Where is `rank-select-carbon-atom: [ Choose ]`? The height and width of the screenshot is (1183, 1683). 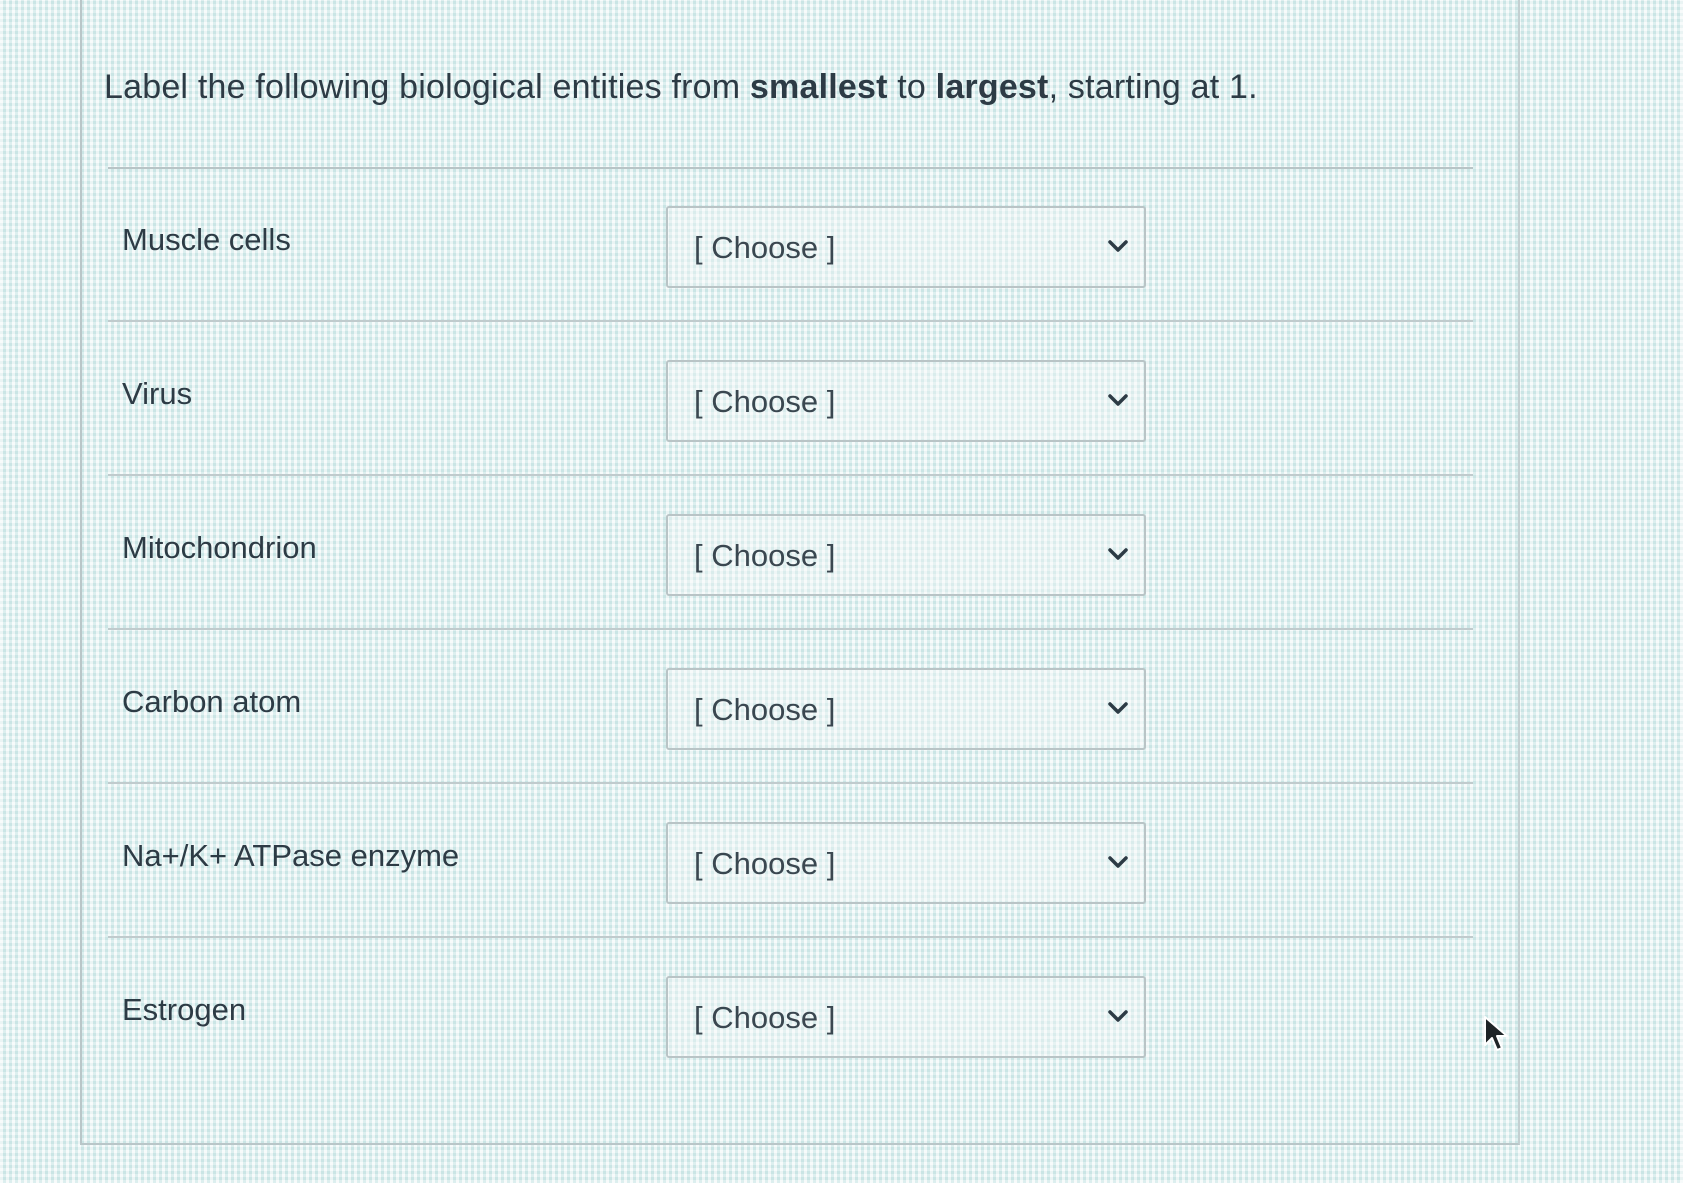 rank-select-carbon-atom: [ Choose ] is located at coordinates (906, 709).